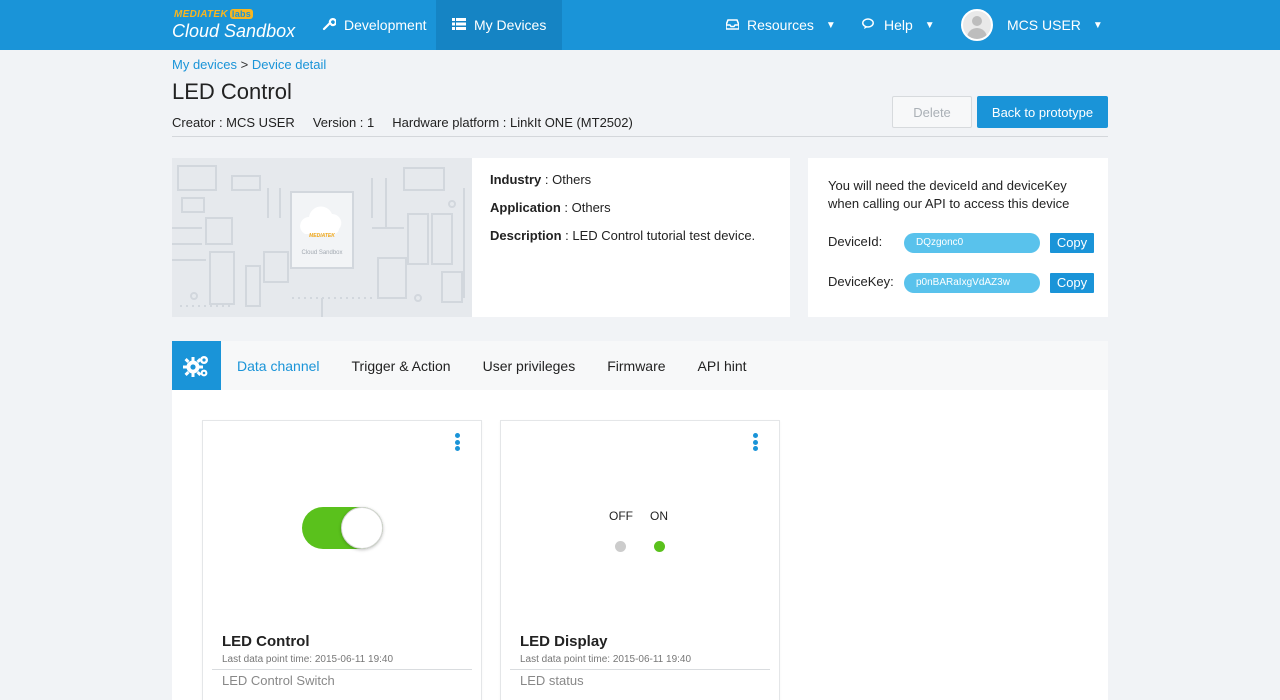 This screenshot has height=700, width=1280. Describe the element at coordinates (525, 207) in the screenshot. I see `application-label: Application` at that location.